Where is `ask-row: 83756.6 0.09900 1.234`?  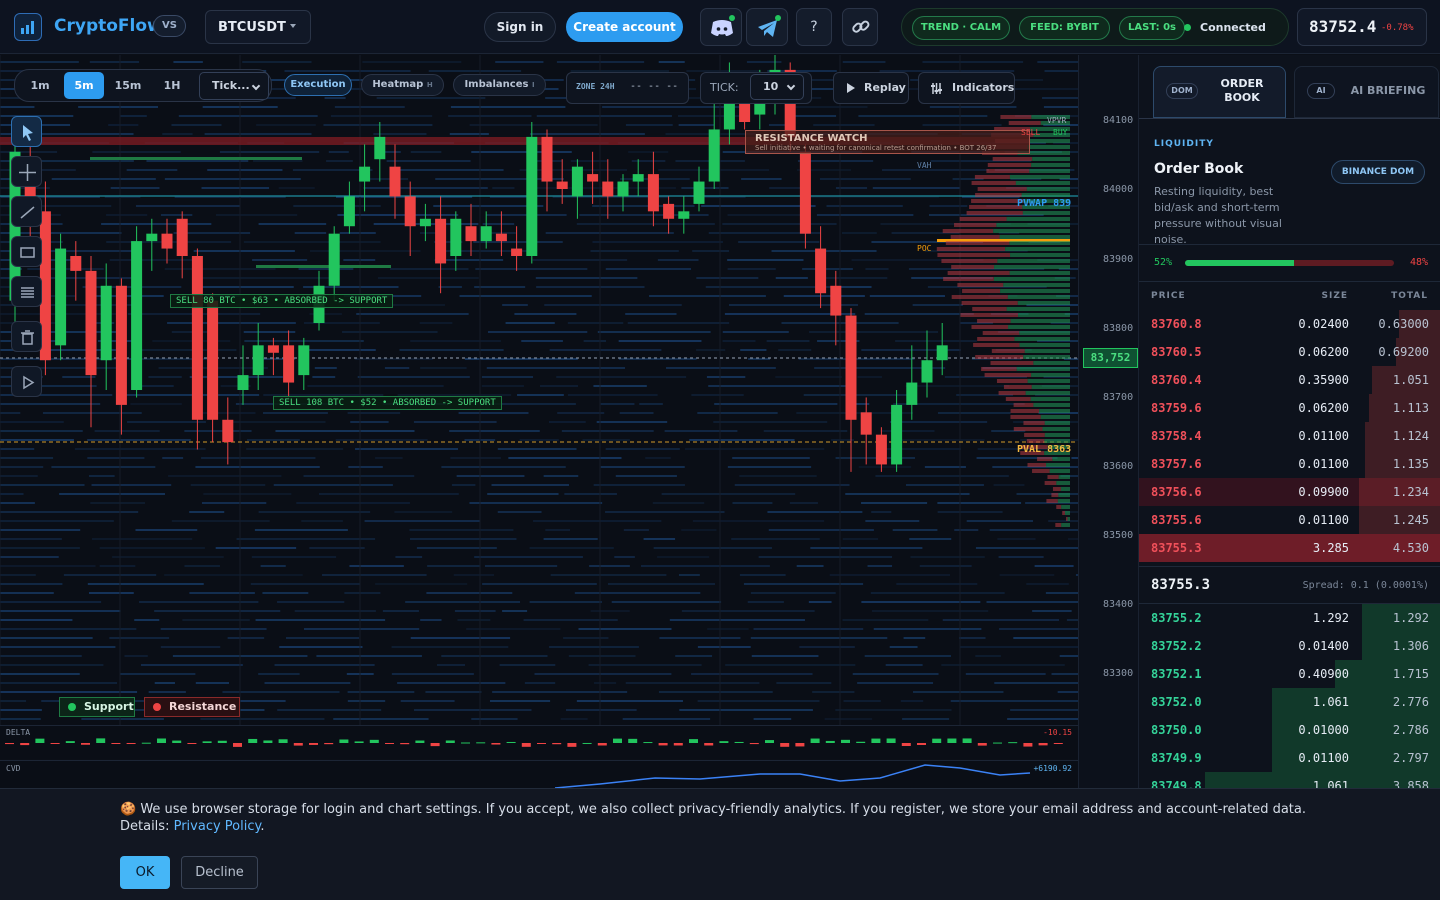
ask-row: 83756.6 0.09900 1.234 is located at coordinates (1289, 492).